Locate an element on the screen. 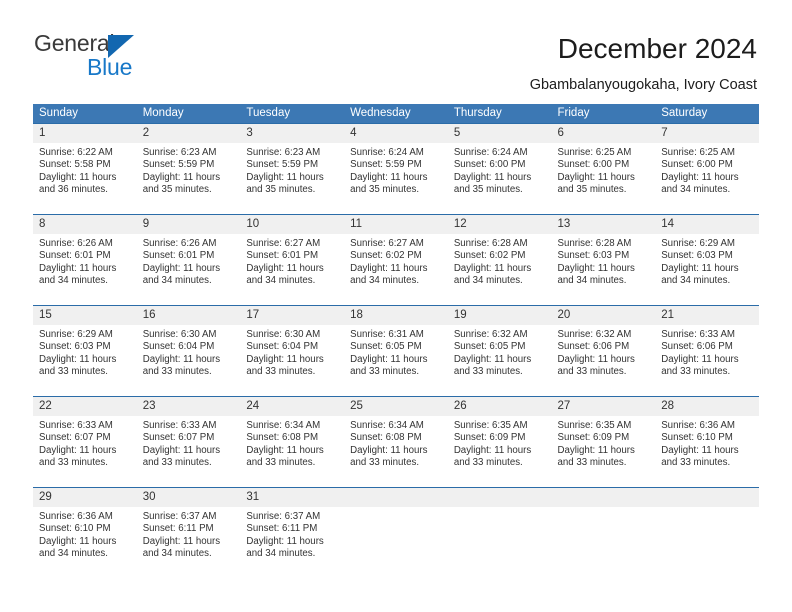 The width and height of the screenshot is (792, 612). sunset-text: Sunset: 6:07 PM is located at coordinates (75, 438).